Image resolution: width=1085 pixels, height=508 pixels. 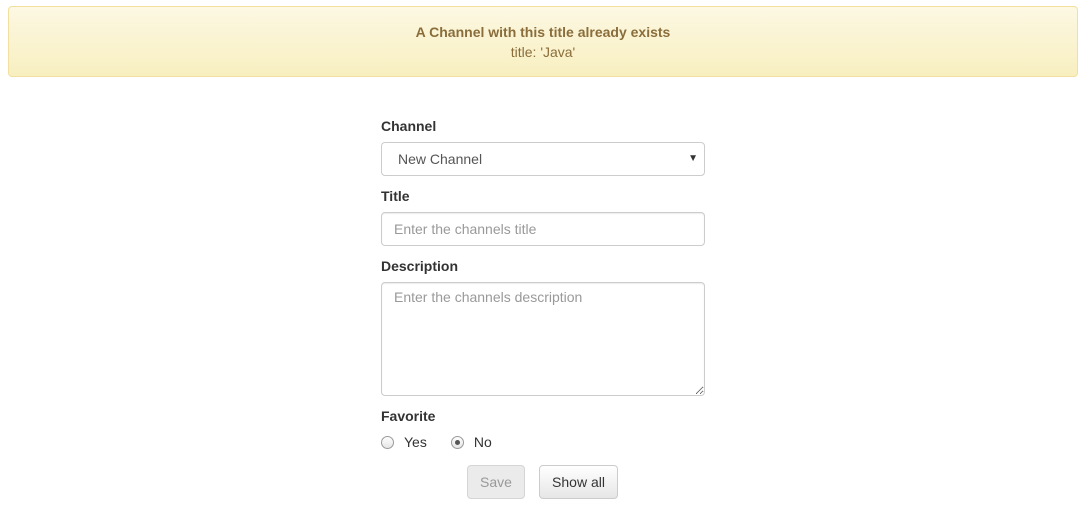 I want to click on channel-label: Channel, so click(x=409, y=126).